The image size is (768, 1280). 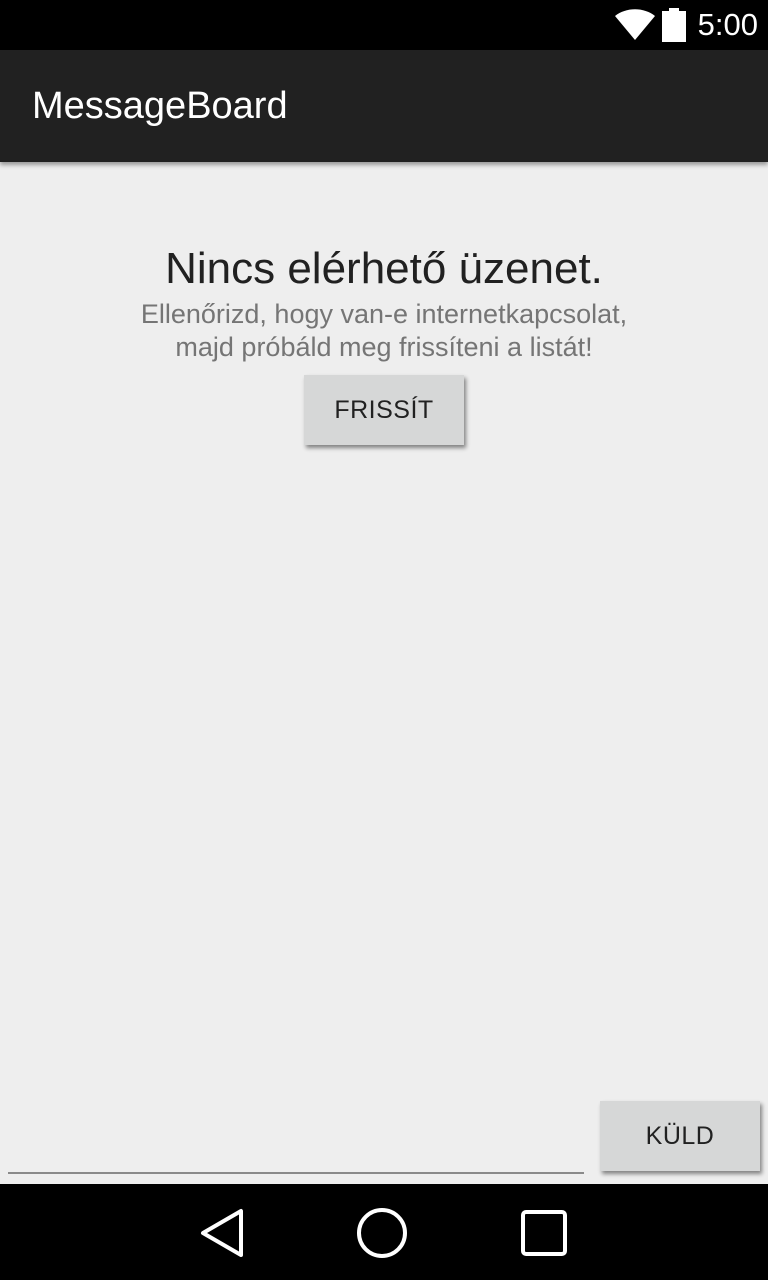 I want to click on battery-icon, so click(x=674, y=25).